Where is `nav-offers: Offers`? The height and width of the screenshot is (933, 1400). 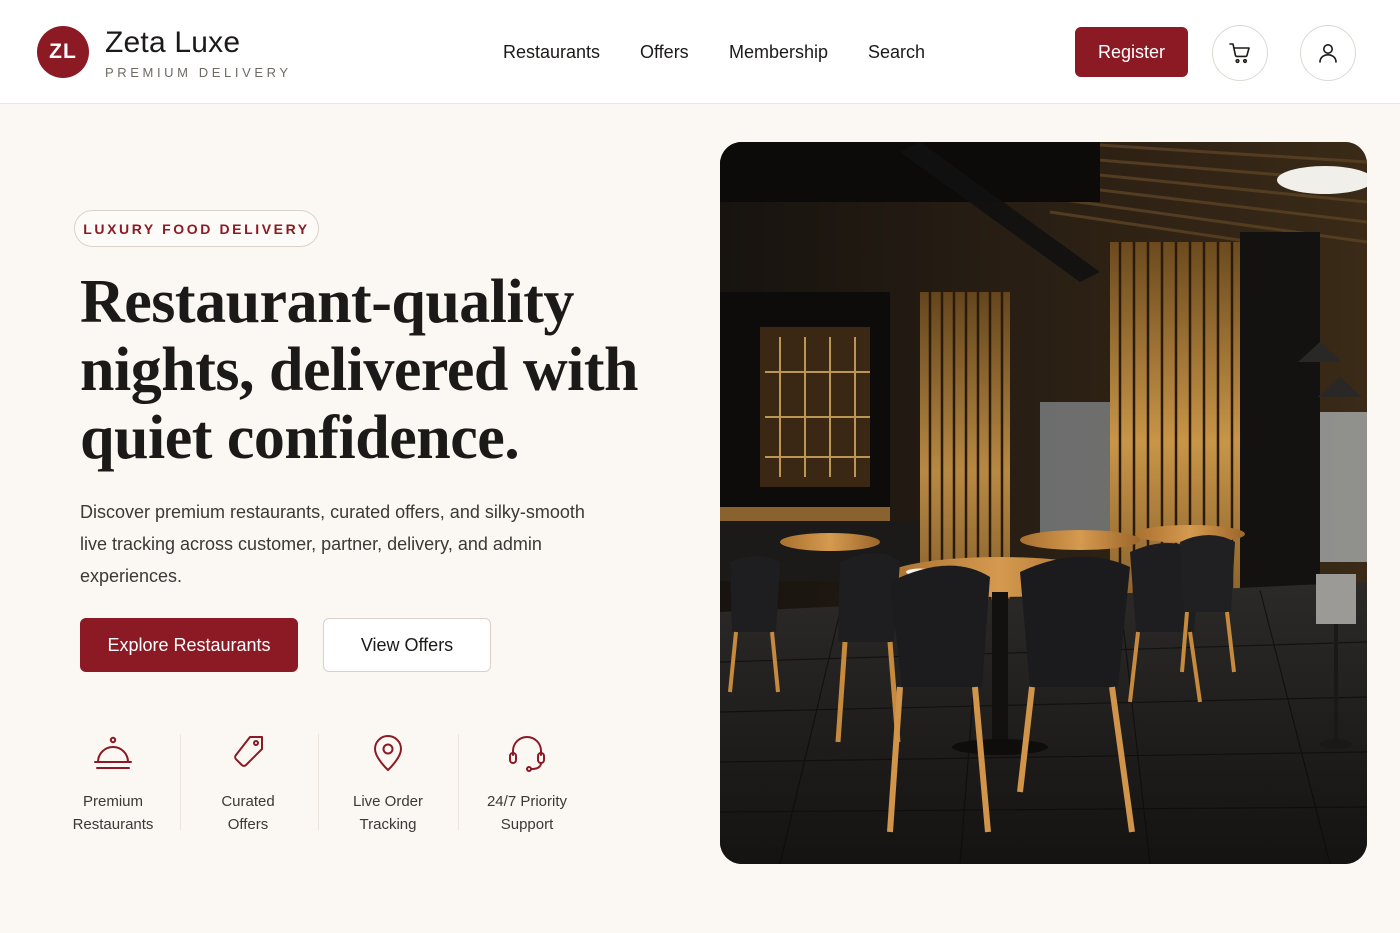
nav-offers: Offers is located at coordinates (664, 52).